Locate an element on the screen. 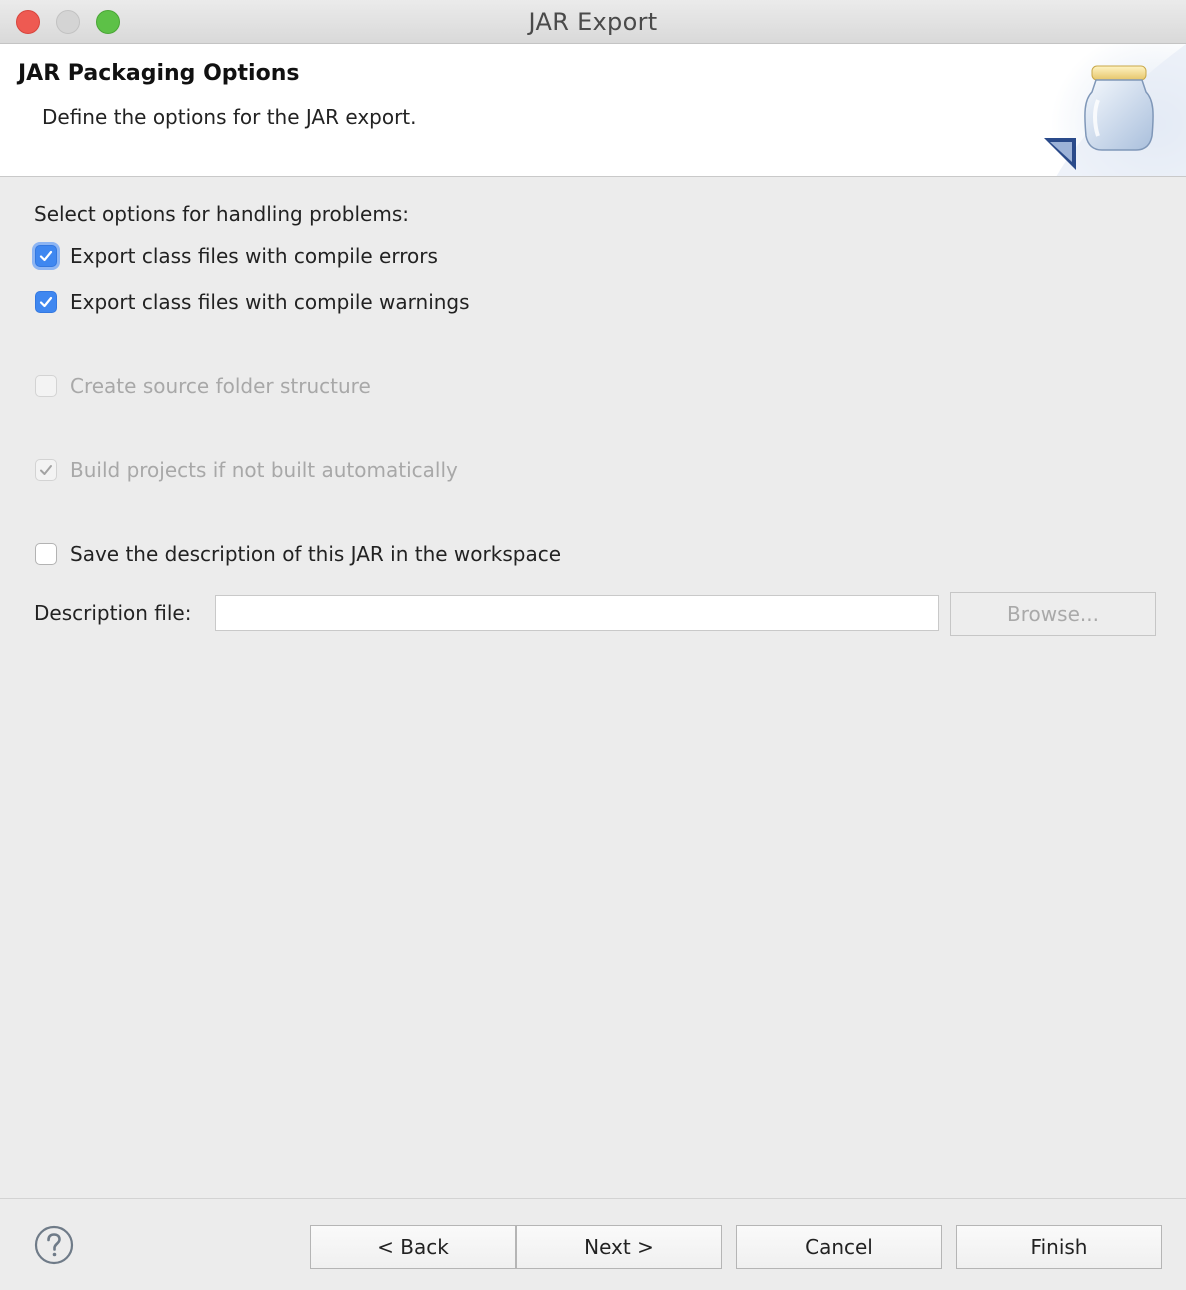 This screenshot has height=1290, width=1186. build-projects-checkbox is located at coordinates (46, 470).